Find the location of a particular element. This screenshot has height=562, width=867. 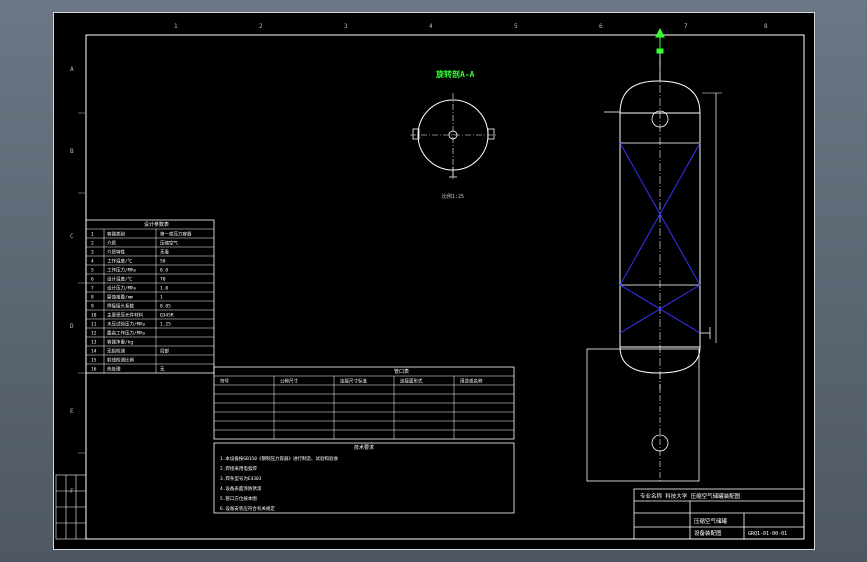

axis-letter: F is located at coordinates (72, 491).